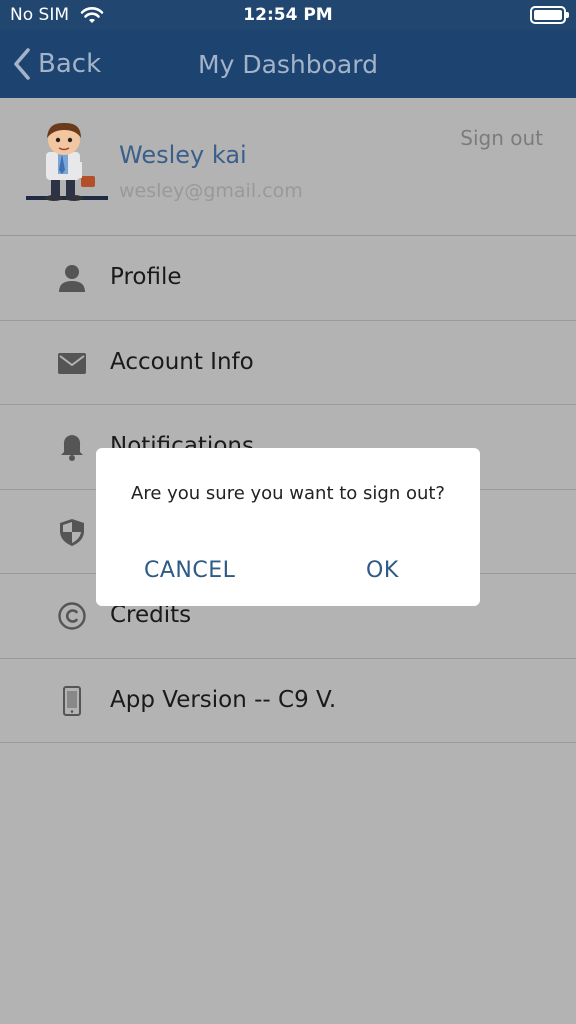  Describe the element at coordinates (183, 155) in the screenshot. I see `user-name: Wesley kai` at that location.